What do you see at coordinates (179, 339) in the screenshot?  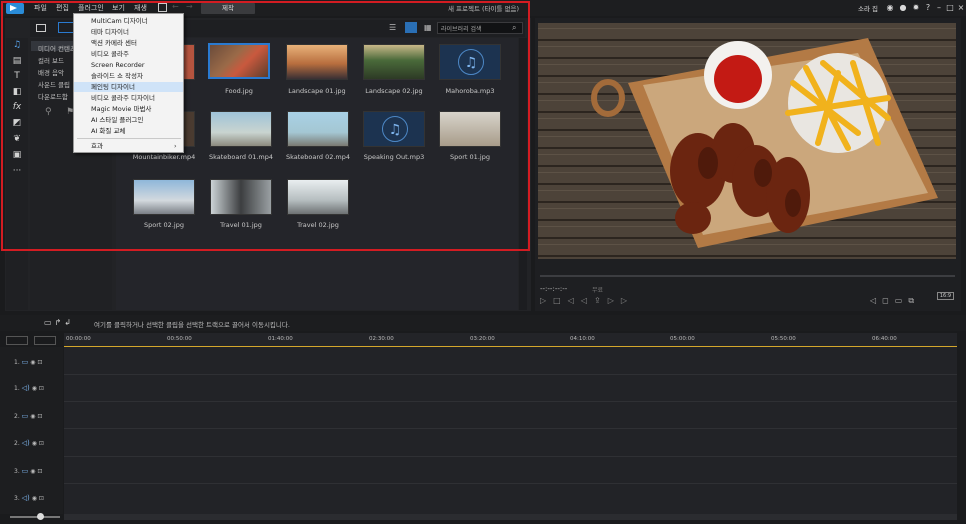 I see `ruler-tick: 00:50:00` at bounding box center [179, 339].